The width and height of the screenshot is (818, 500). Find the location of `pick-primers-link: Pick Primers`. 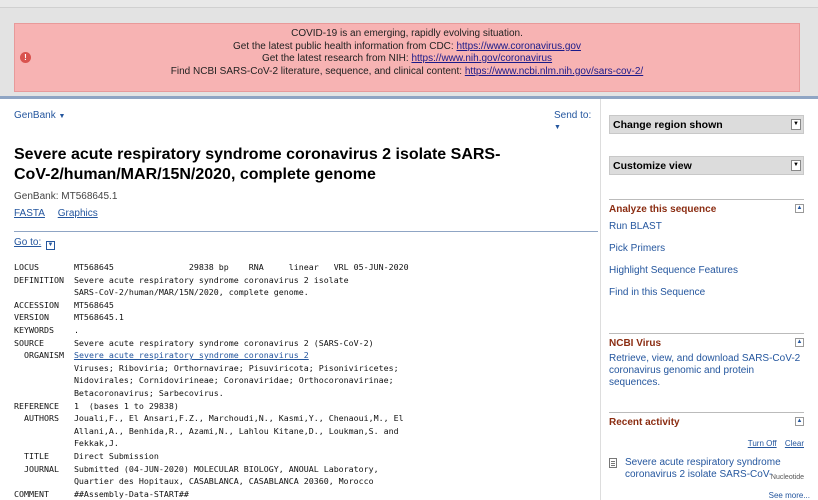

pick-primers-link: Pick Primers is located at coordinates (706, 248).